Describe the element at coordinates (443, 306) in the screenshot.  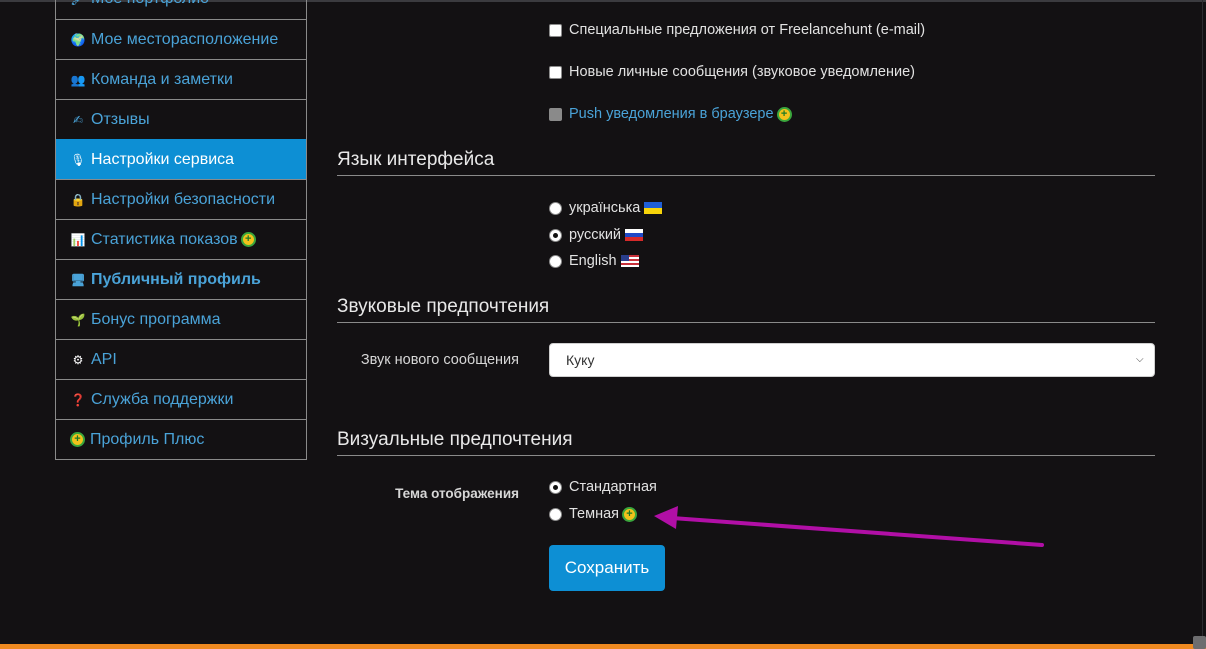
I see `sound-section-title: Звуковые предпочтения` at that location.